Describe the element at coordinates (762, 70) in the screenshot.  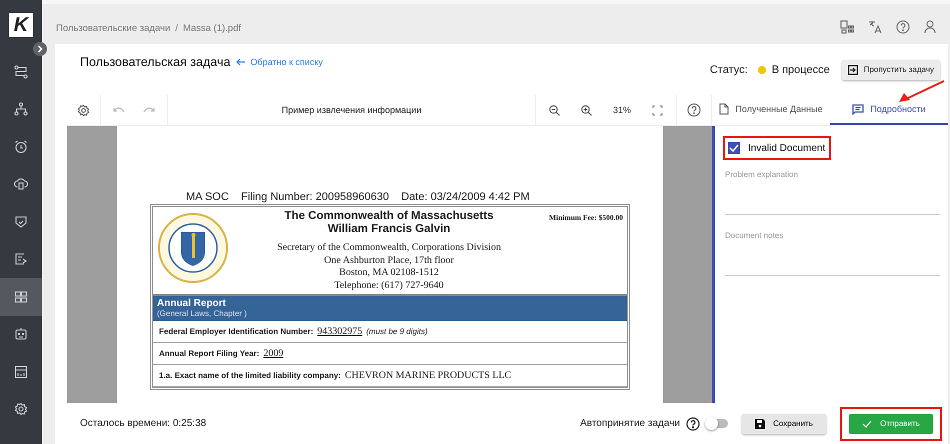
I see `status-dot` at that location.